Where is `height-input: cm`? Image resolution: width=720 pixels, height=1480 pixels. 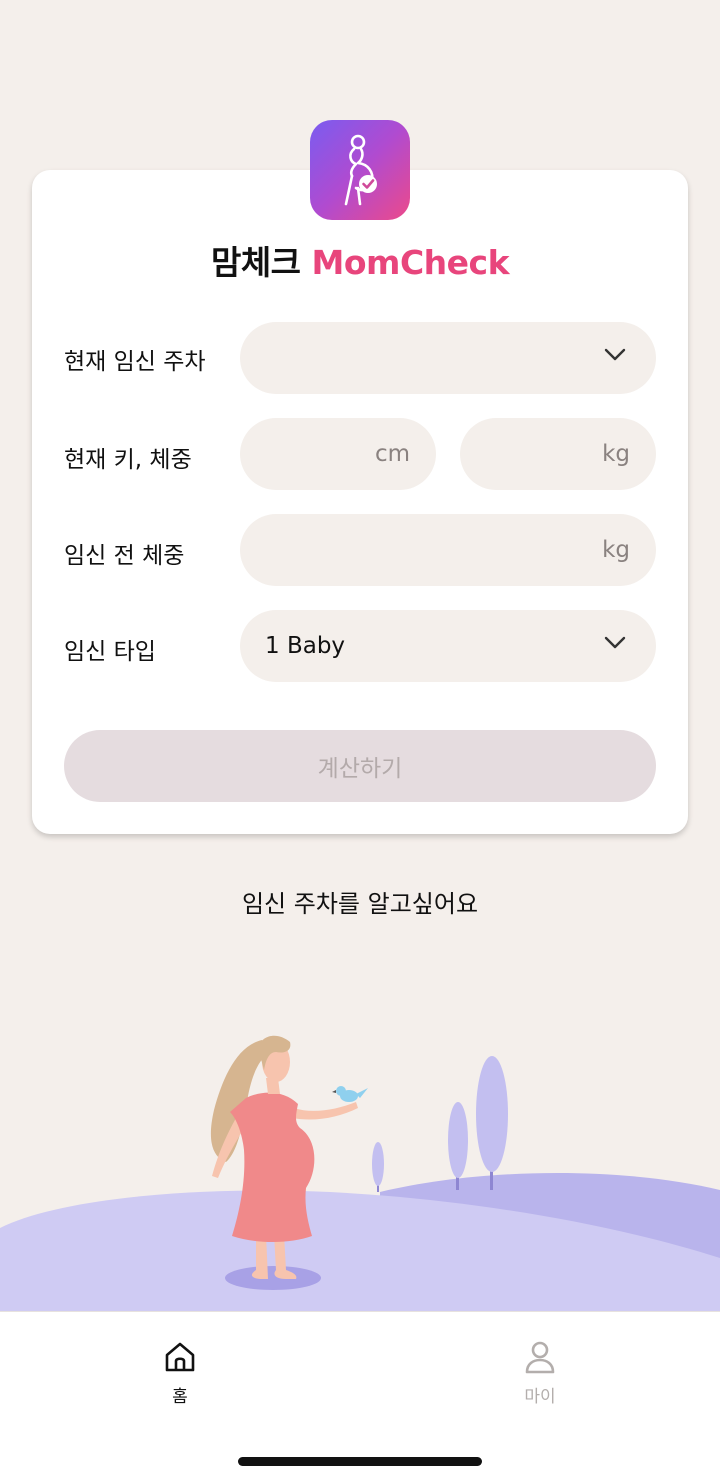
height-input: cm is located at coordinates (338, 454).